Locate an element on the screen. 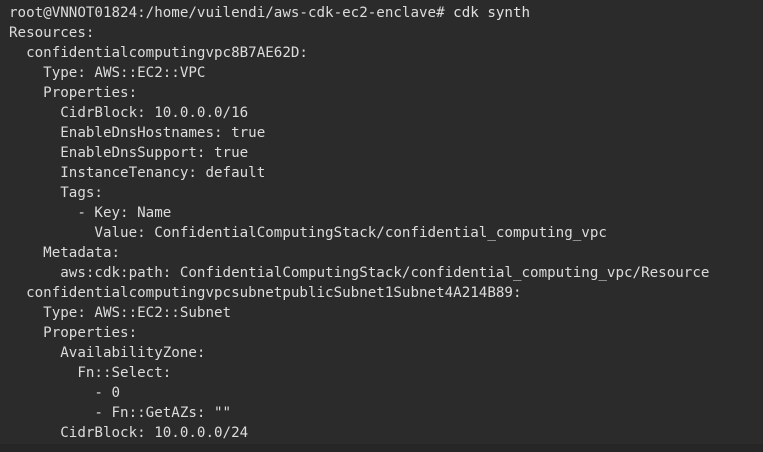 This screenshot has width=763, height=452. output-line: CidrBlock: 10.0.0.0/16 is located at coordinates (129, 113).